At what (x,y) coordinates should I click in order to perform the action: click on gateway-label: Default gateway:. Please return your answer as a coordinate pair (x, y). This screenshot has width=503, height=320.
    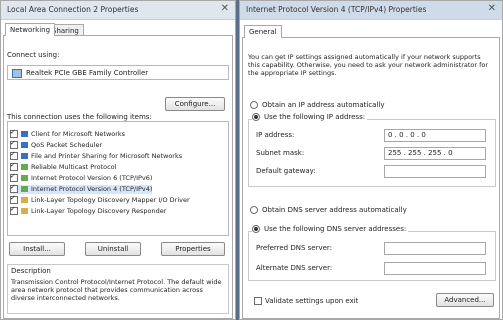
    Looking at the image, I should click on (286, 171).